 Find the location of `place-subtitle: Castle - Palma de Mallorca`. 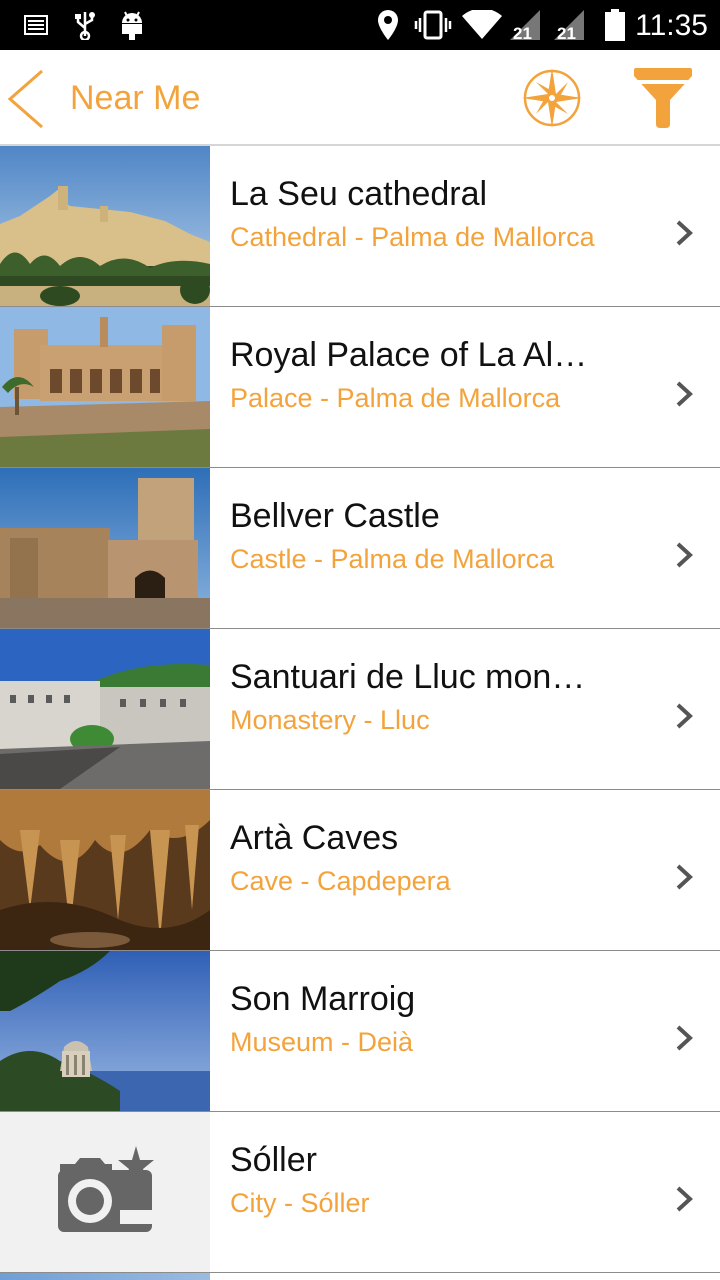

place-subtitle: Castle - Palma de Mallorca is located at coordinates (392, 559).